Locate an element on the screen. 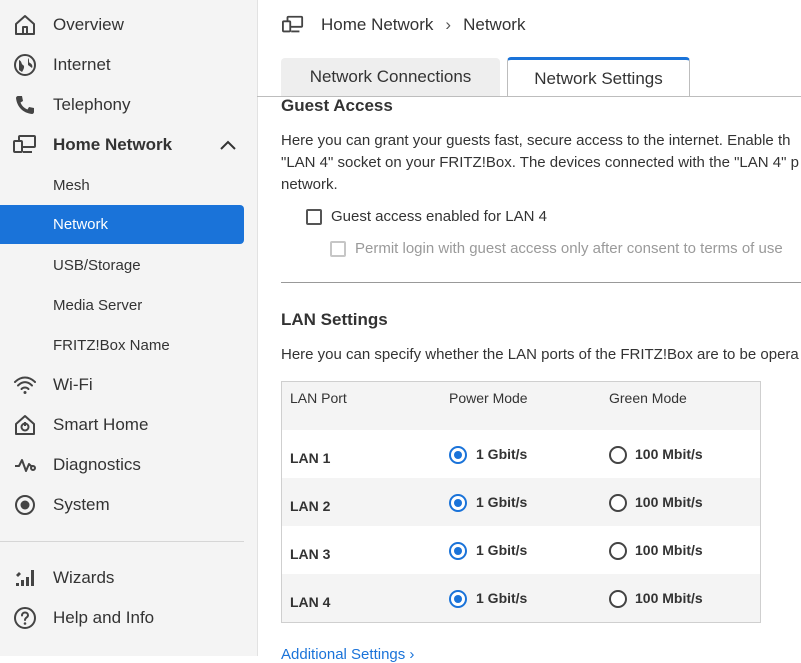  tab-network-settings: Network Settings is located at coordinates (598, 77).